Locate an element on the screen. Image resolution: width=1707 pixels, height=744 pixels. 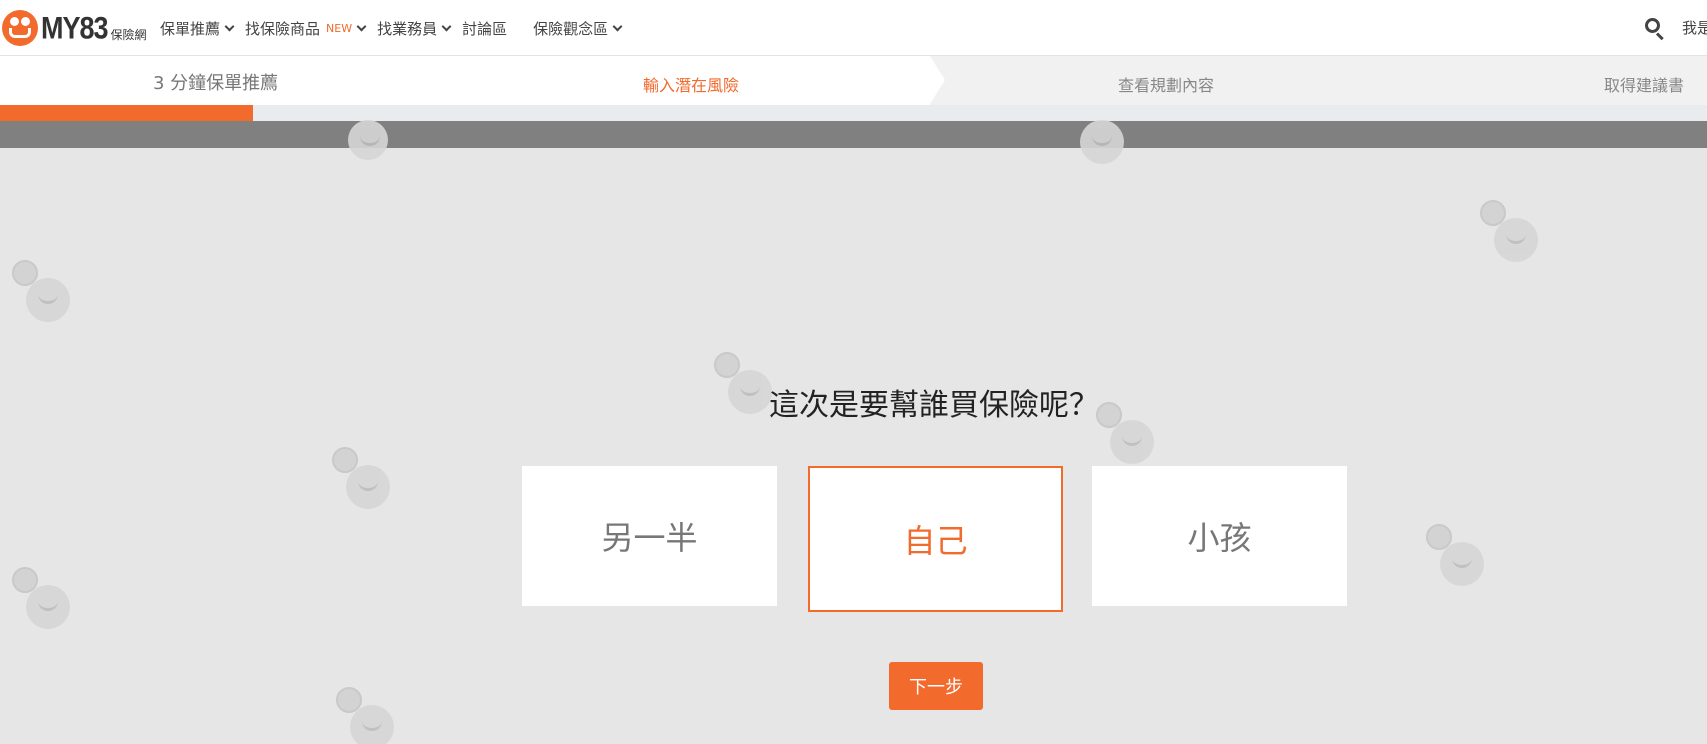
step-bar-title: 3 分鐘保單推薦 is located at coordinates (216, 83).